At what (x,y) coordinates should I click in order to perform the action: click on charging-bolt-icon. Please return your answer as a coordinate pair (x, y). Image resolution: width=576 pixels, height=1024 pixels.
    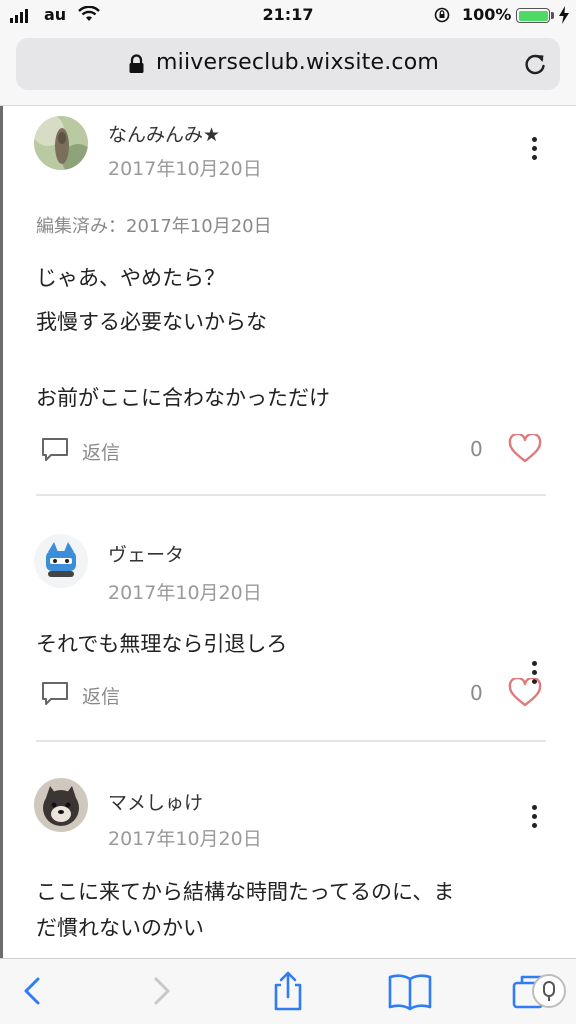
    Looking at the image, I should click on (564, 15).